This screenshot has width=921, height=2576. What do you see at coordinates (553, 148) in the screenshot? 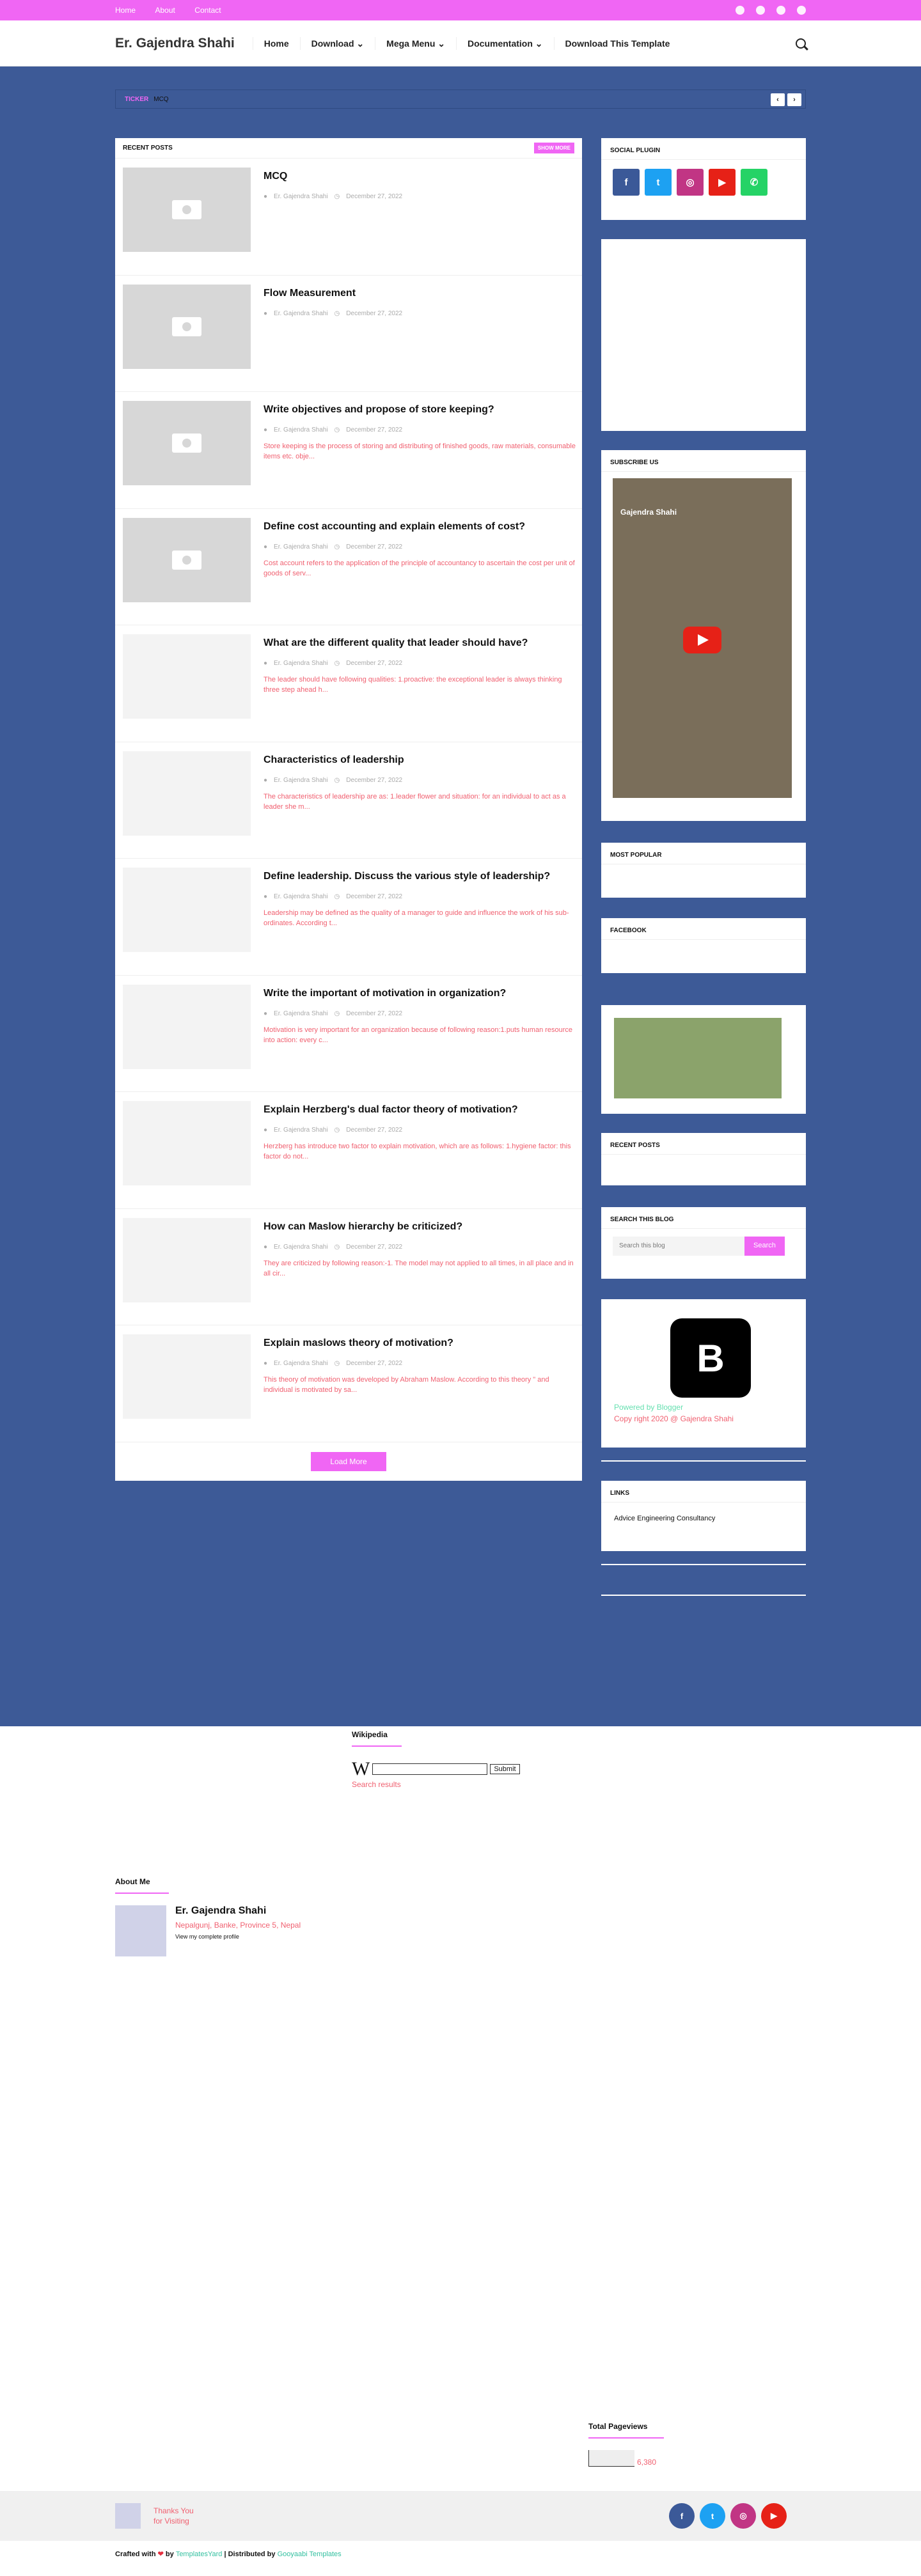
I see `show-more-button: SHOW MORE` at bounding box center [553, 148].